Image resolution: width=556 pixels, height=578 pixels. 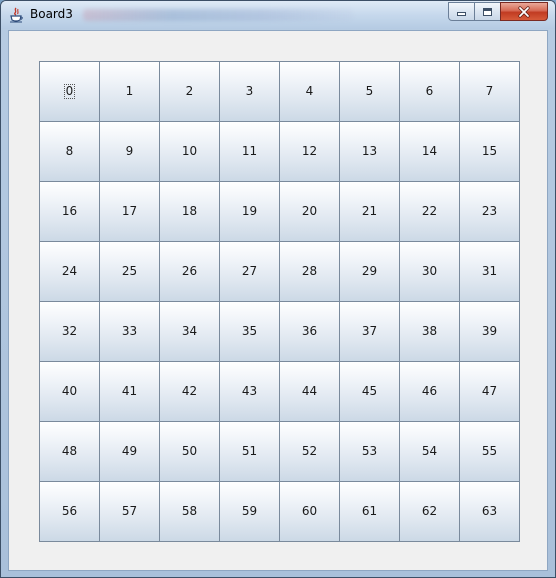 I want to click on board-cell-label: 38, so click(x=429, y=331).